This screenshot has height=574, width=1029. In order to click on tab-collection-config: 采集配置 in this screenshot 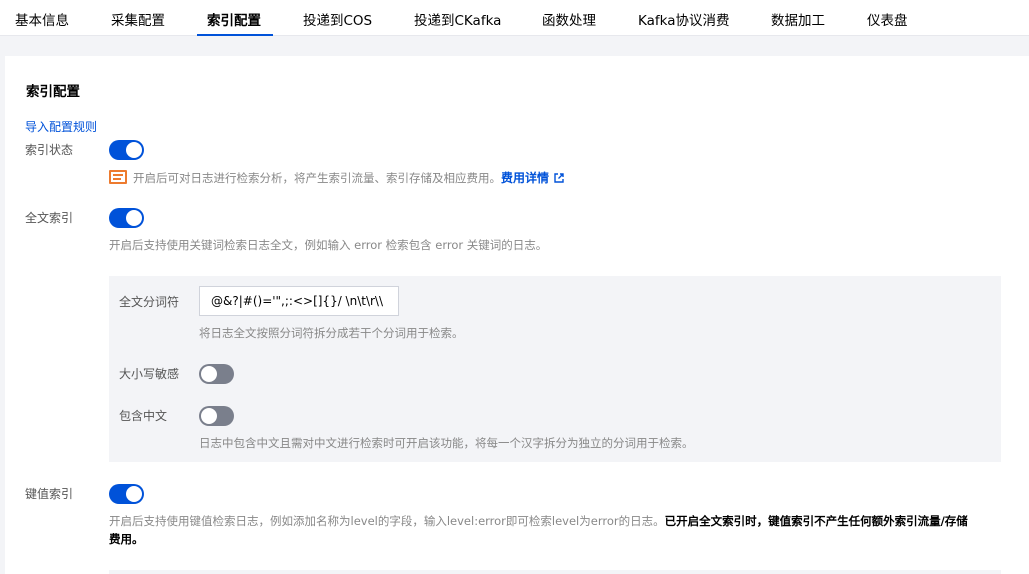, I will do `click(138, 21)`.